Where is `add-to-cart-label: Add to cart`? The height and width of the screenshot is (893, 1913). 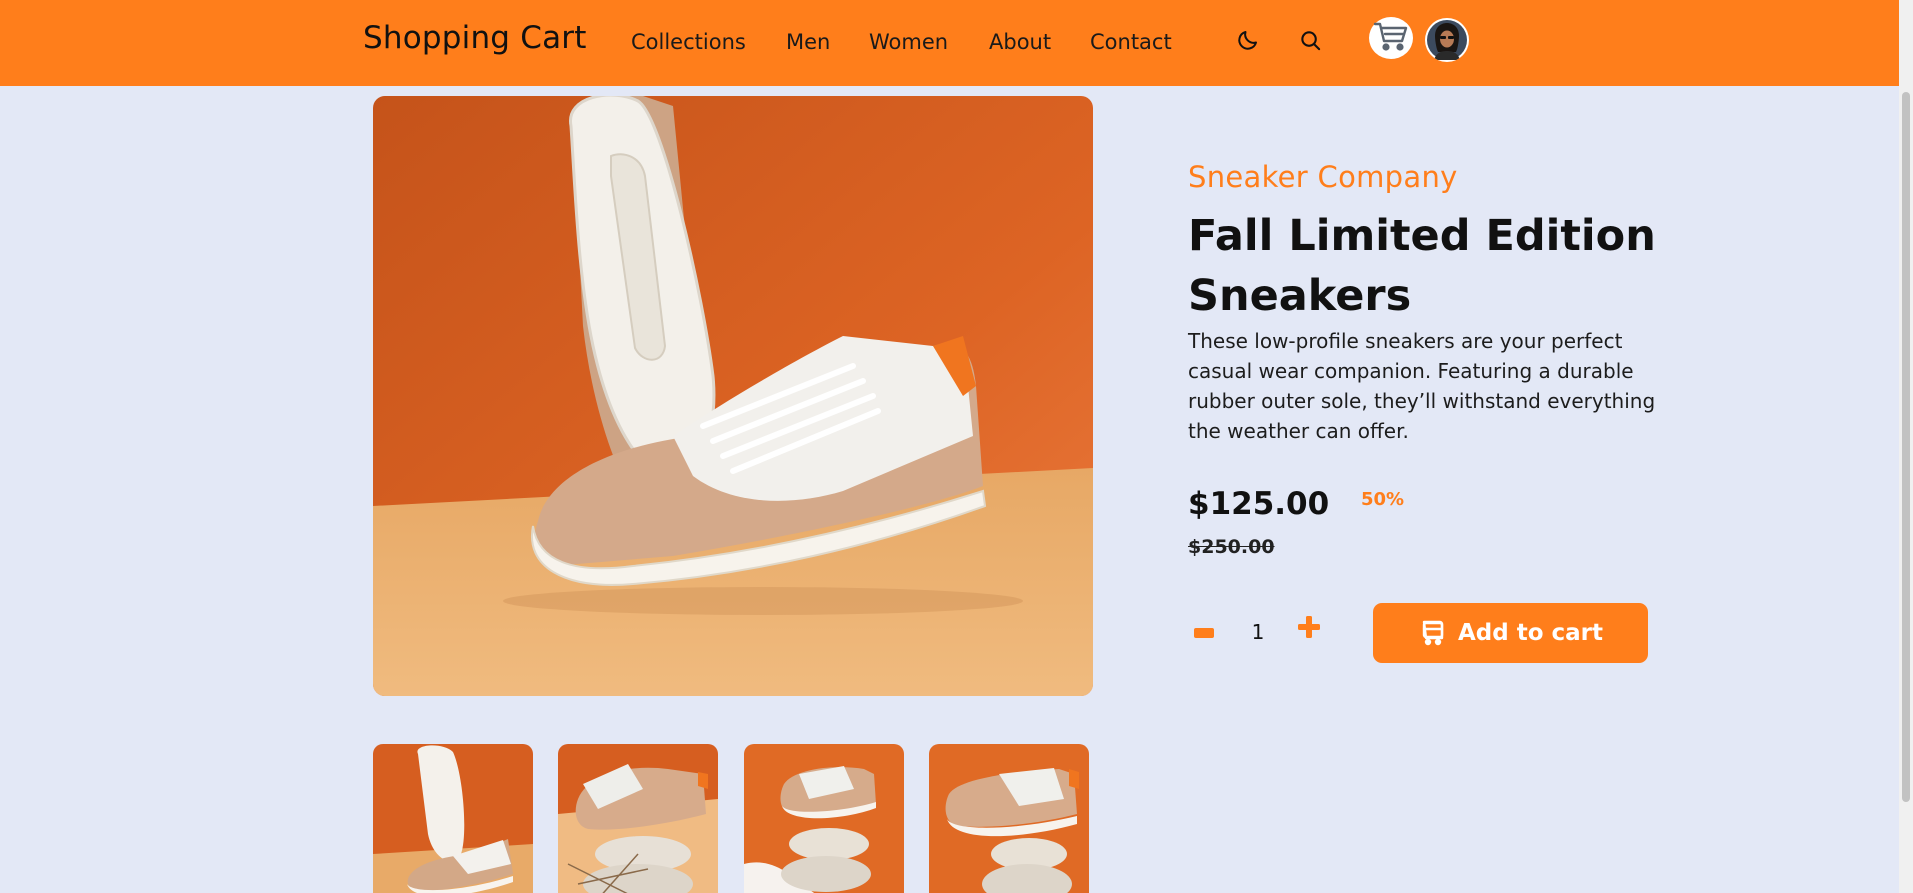 add-to-cart-label: Add to cart is located at coordinates (1530, 633).